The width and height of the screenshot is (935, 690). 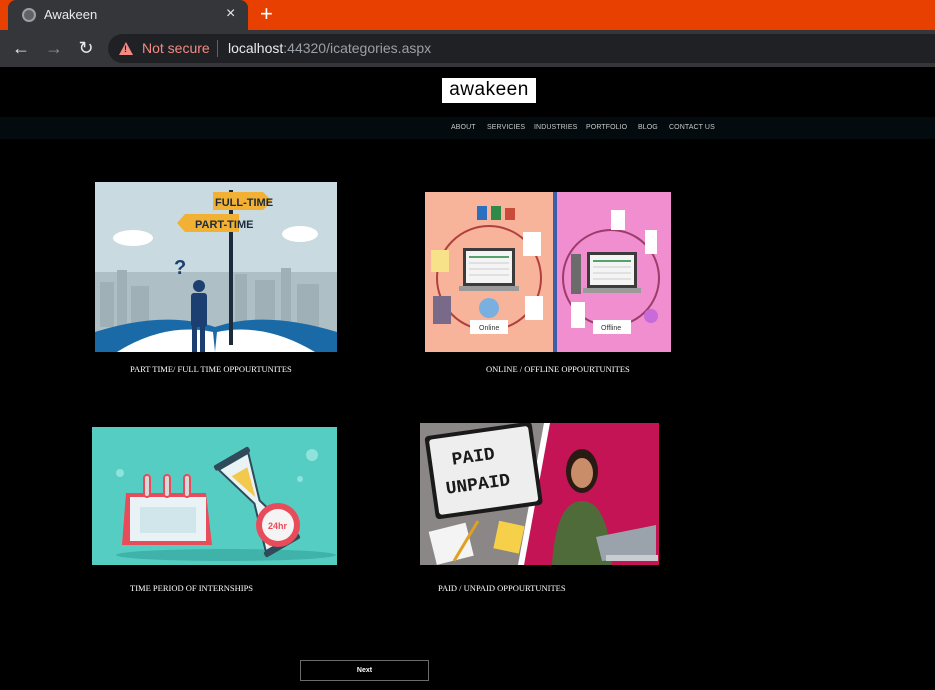 What do you see at coordinates (214, 496) in the screenshot?
I see `time-period-image: 24hr` at bounding box center [214, 496].